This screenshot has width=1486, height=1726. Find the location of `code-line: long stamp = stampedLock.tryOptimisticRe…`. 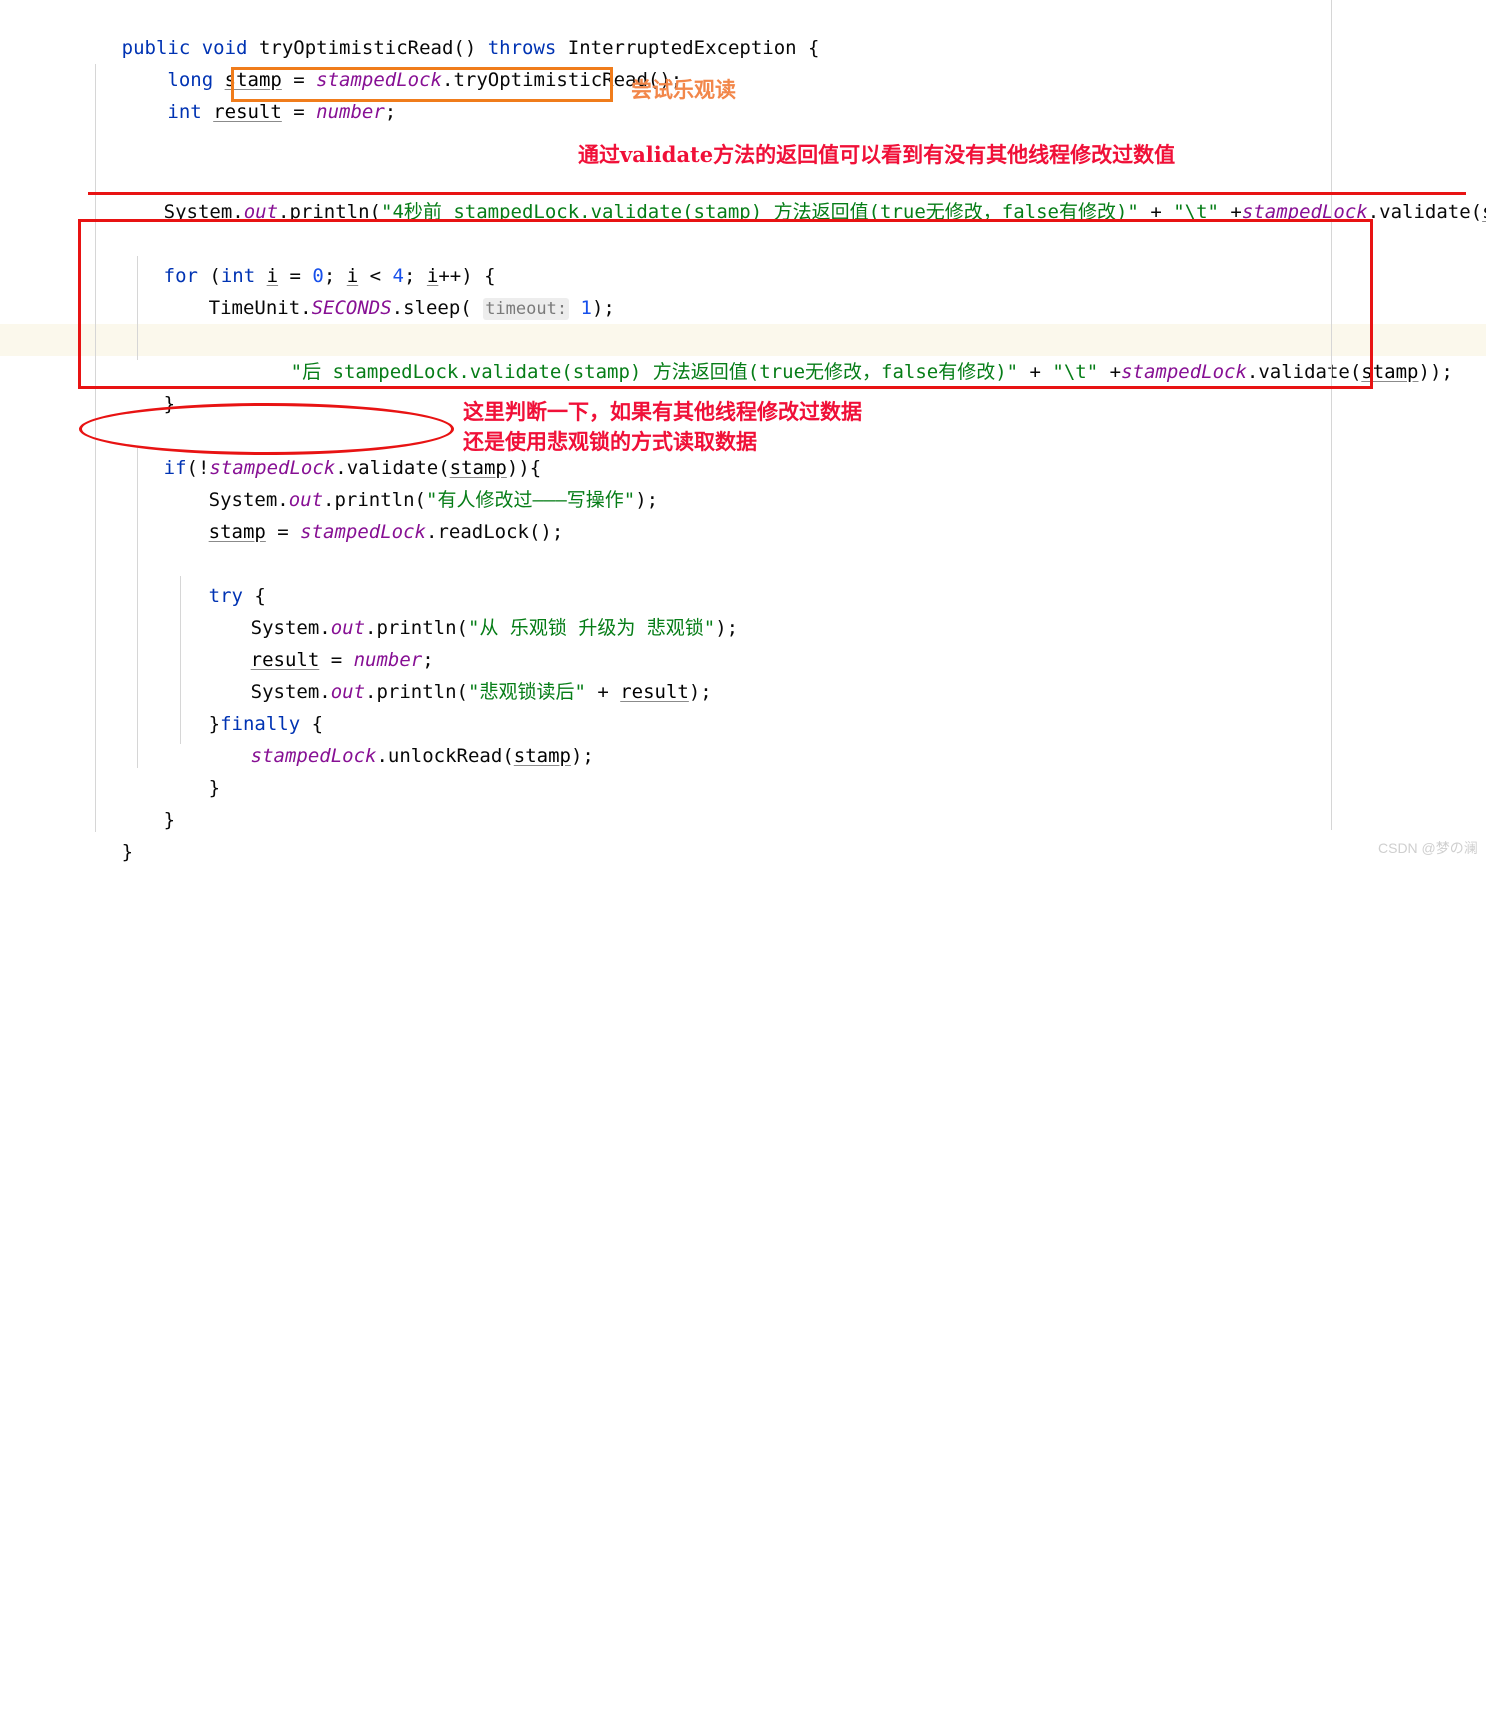

code-line: long stamp = stampedLock.tryOptimisticRe… is located at coordinates (743, 61).